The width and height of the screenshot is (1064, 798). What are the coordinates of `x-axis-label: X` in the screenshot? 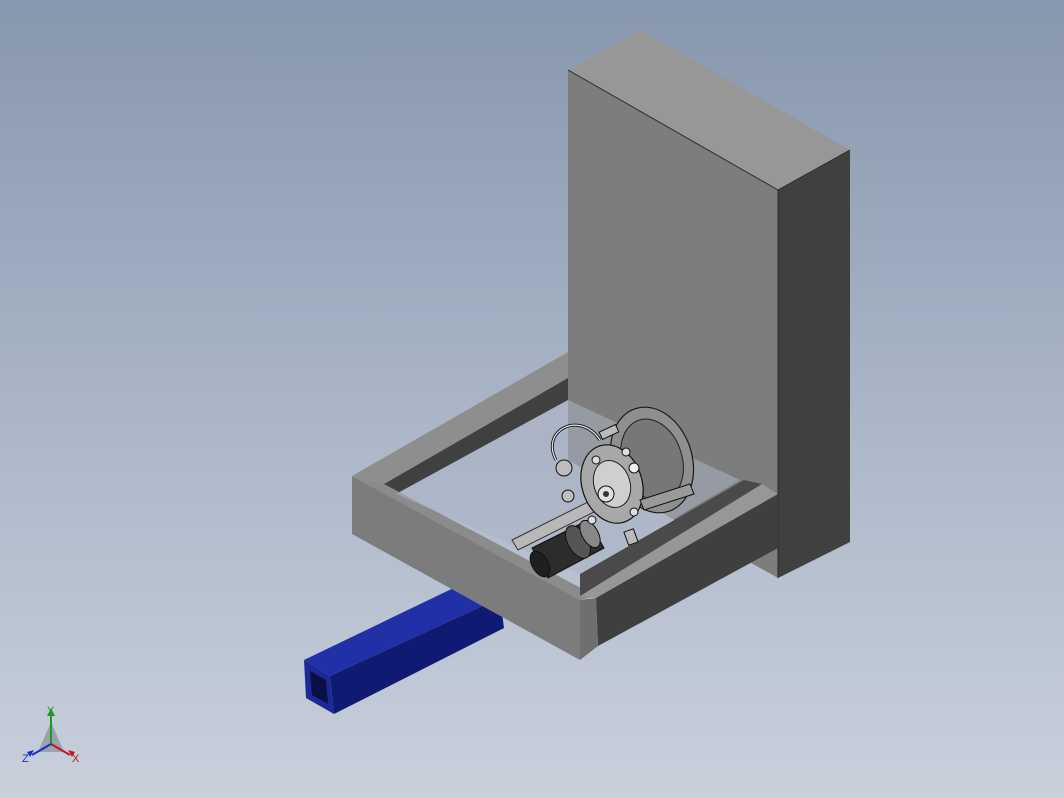 It's located at (76, 759).